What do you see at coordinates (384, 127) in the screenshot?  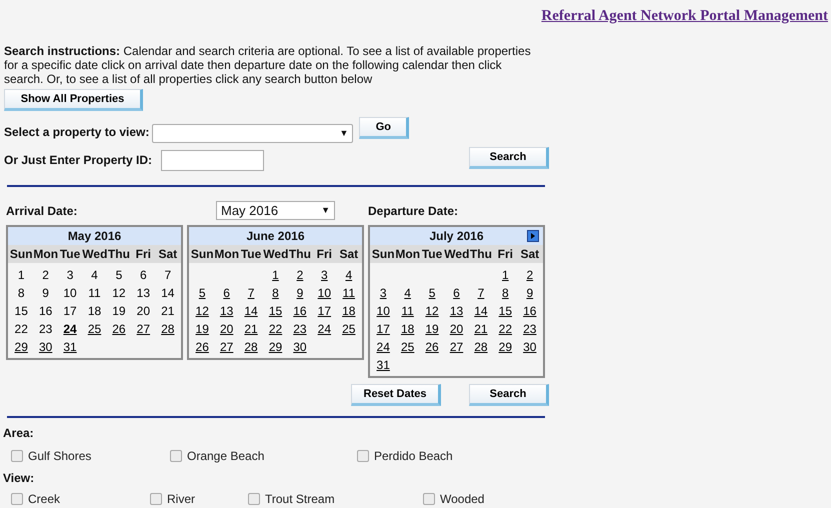 I see `go-button: Go` at bounding box center [384, 127].